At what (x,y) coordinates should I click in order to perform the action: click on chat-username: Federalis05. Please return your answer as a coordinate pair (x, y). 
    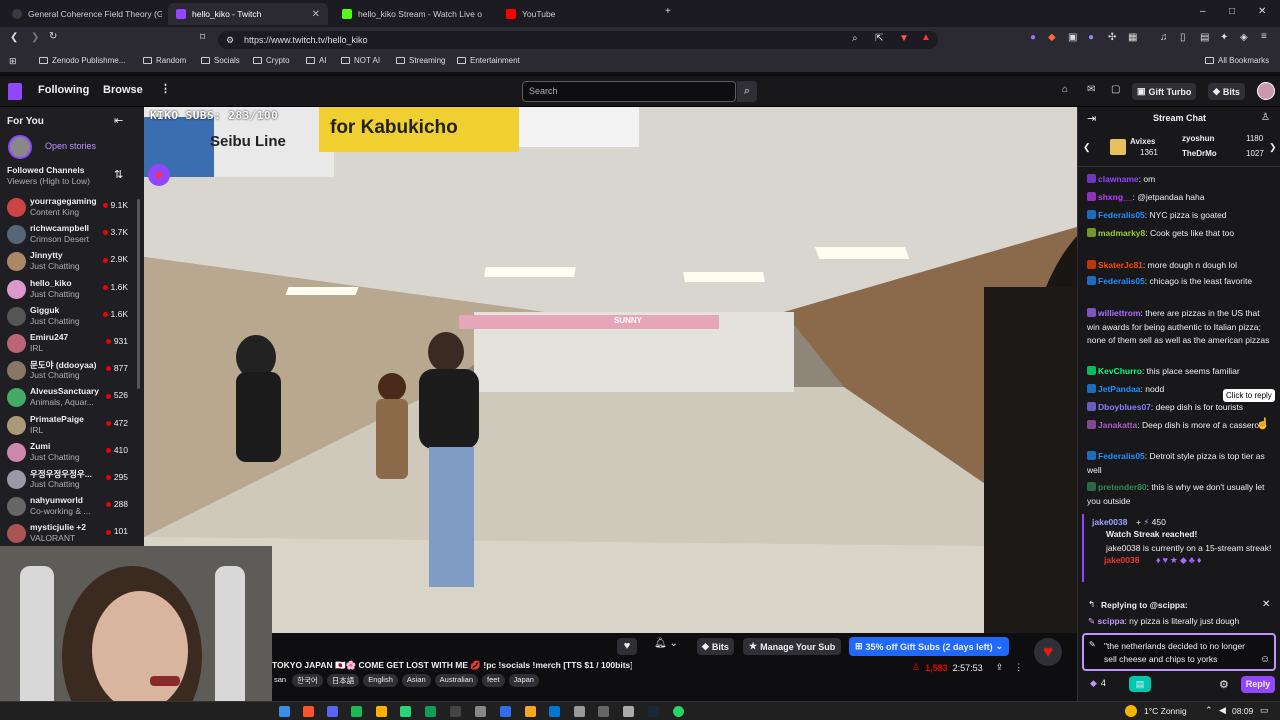
    Looking at the image, I should click on (1121, 456).